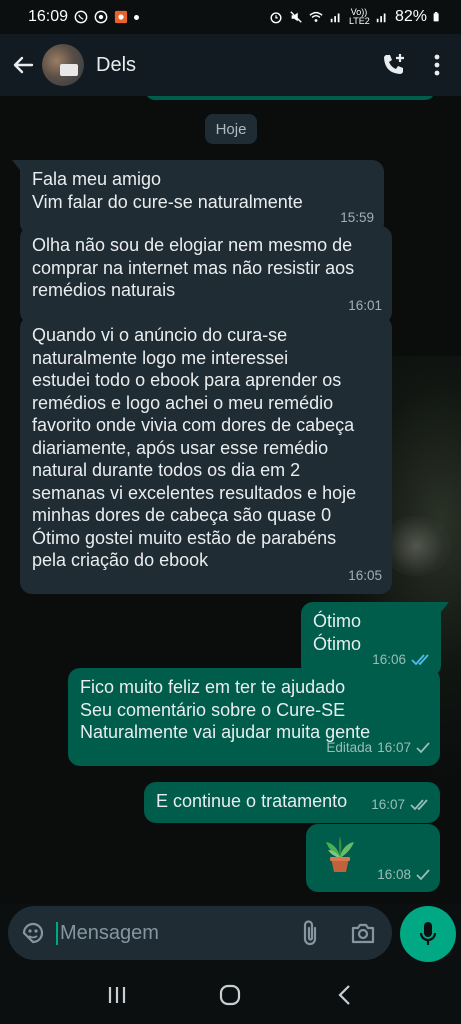 The height and width of the screenshot is (1024, 461). Describe the element at coordinates (340, 933) in the screenshot. I see `input-actions` at that location.